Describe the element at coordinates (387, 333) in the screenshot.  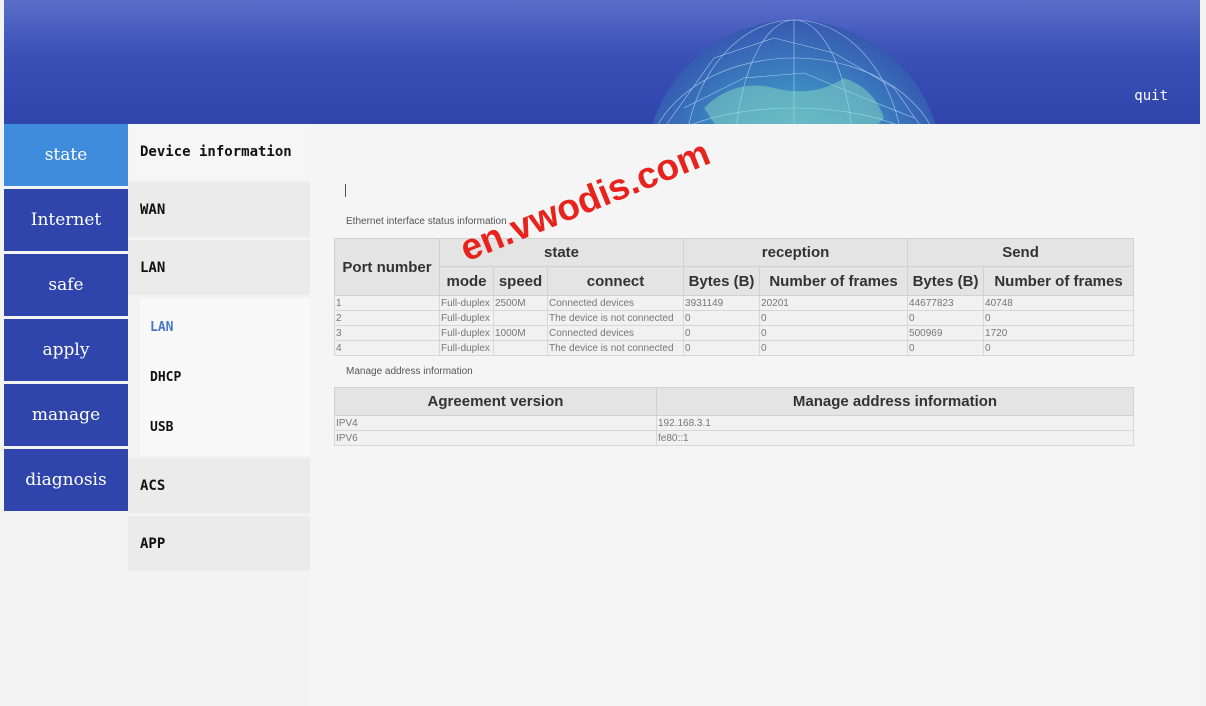
I see `cell-port: 3` at that location.